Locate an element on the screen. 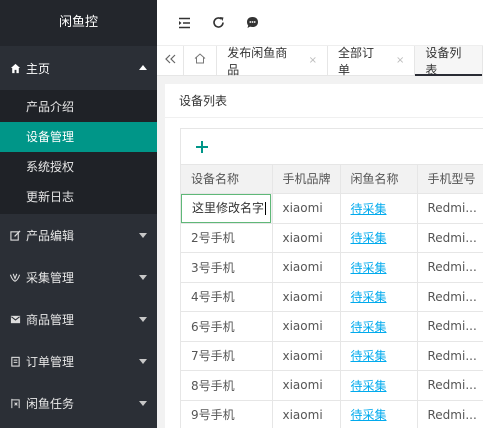  chat-button is located at coordinates (252, 23).